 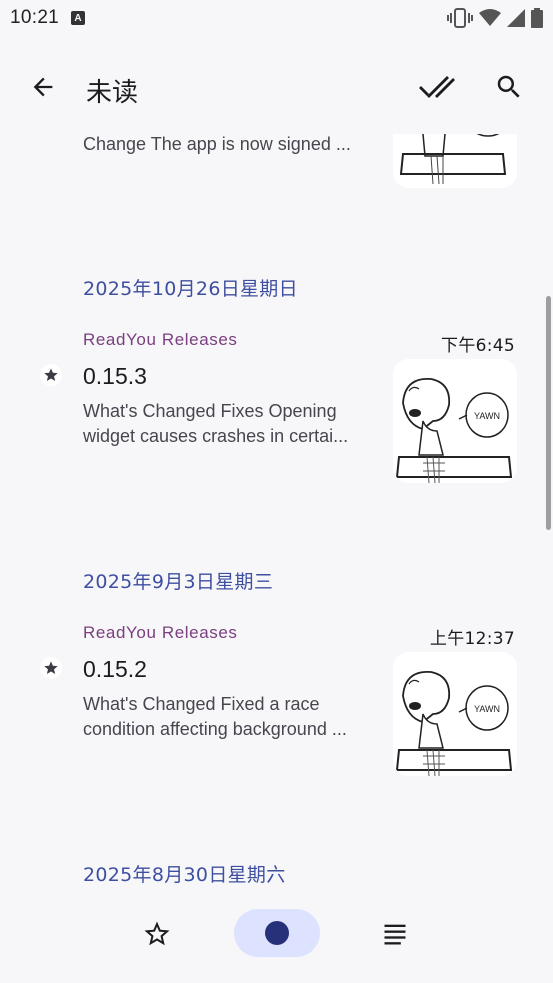 I want to click on scrollbar, so click(x=548, y=413).